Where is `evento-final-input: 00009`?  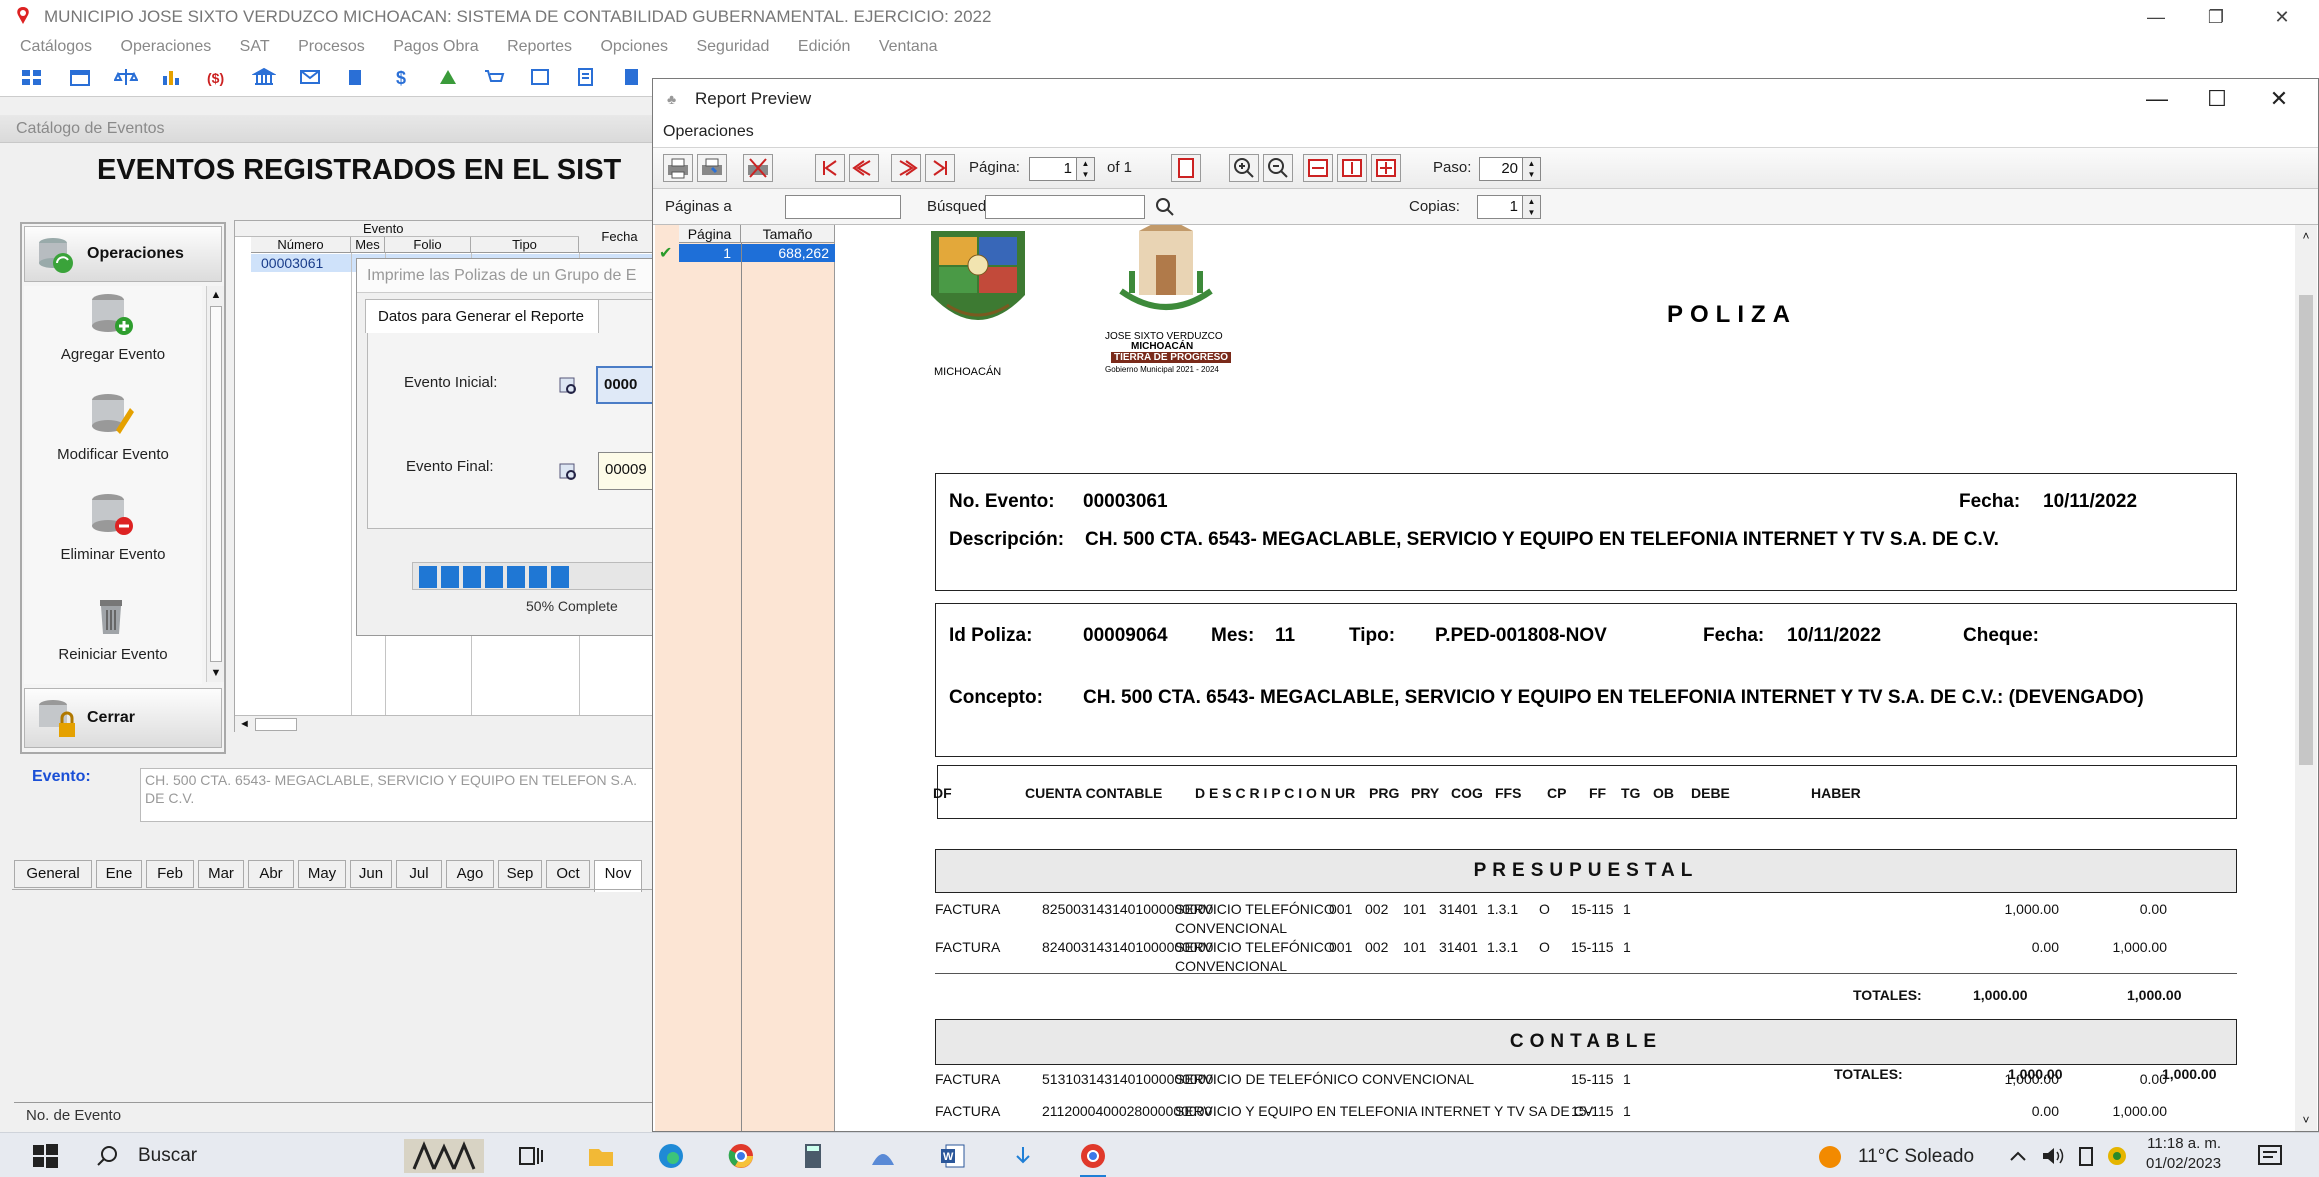 evento-final-input: 00009 is located at coordinates (629, 471).